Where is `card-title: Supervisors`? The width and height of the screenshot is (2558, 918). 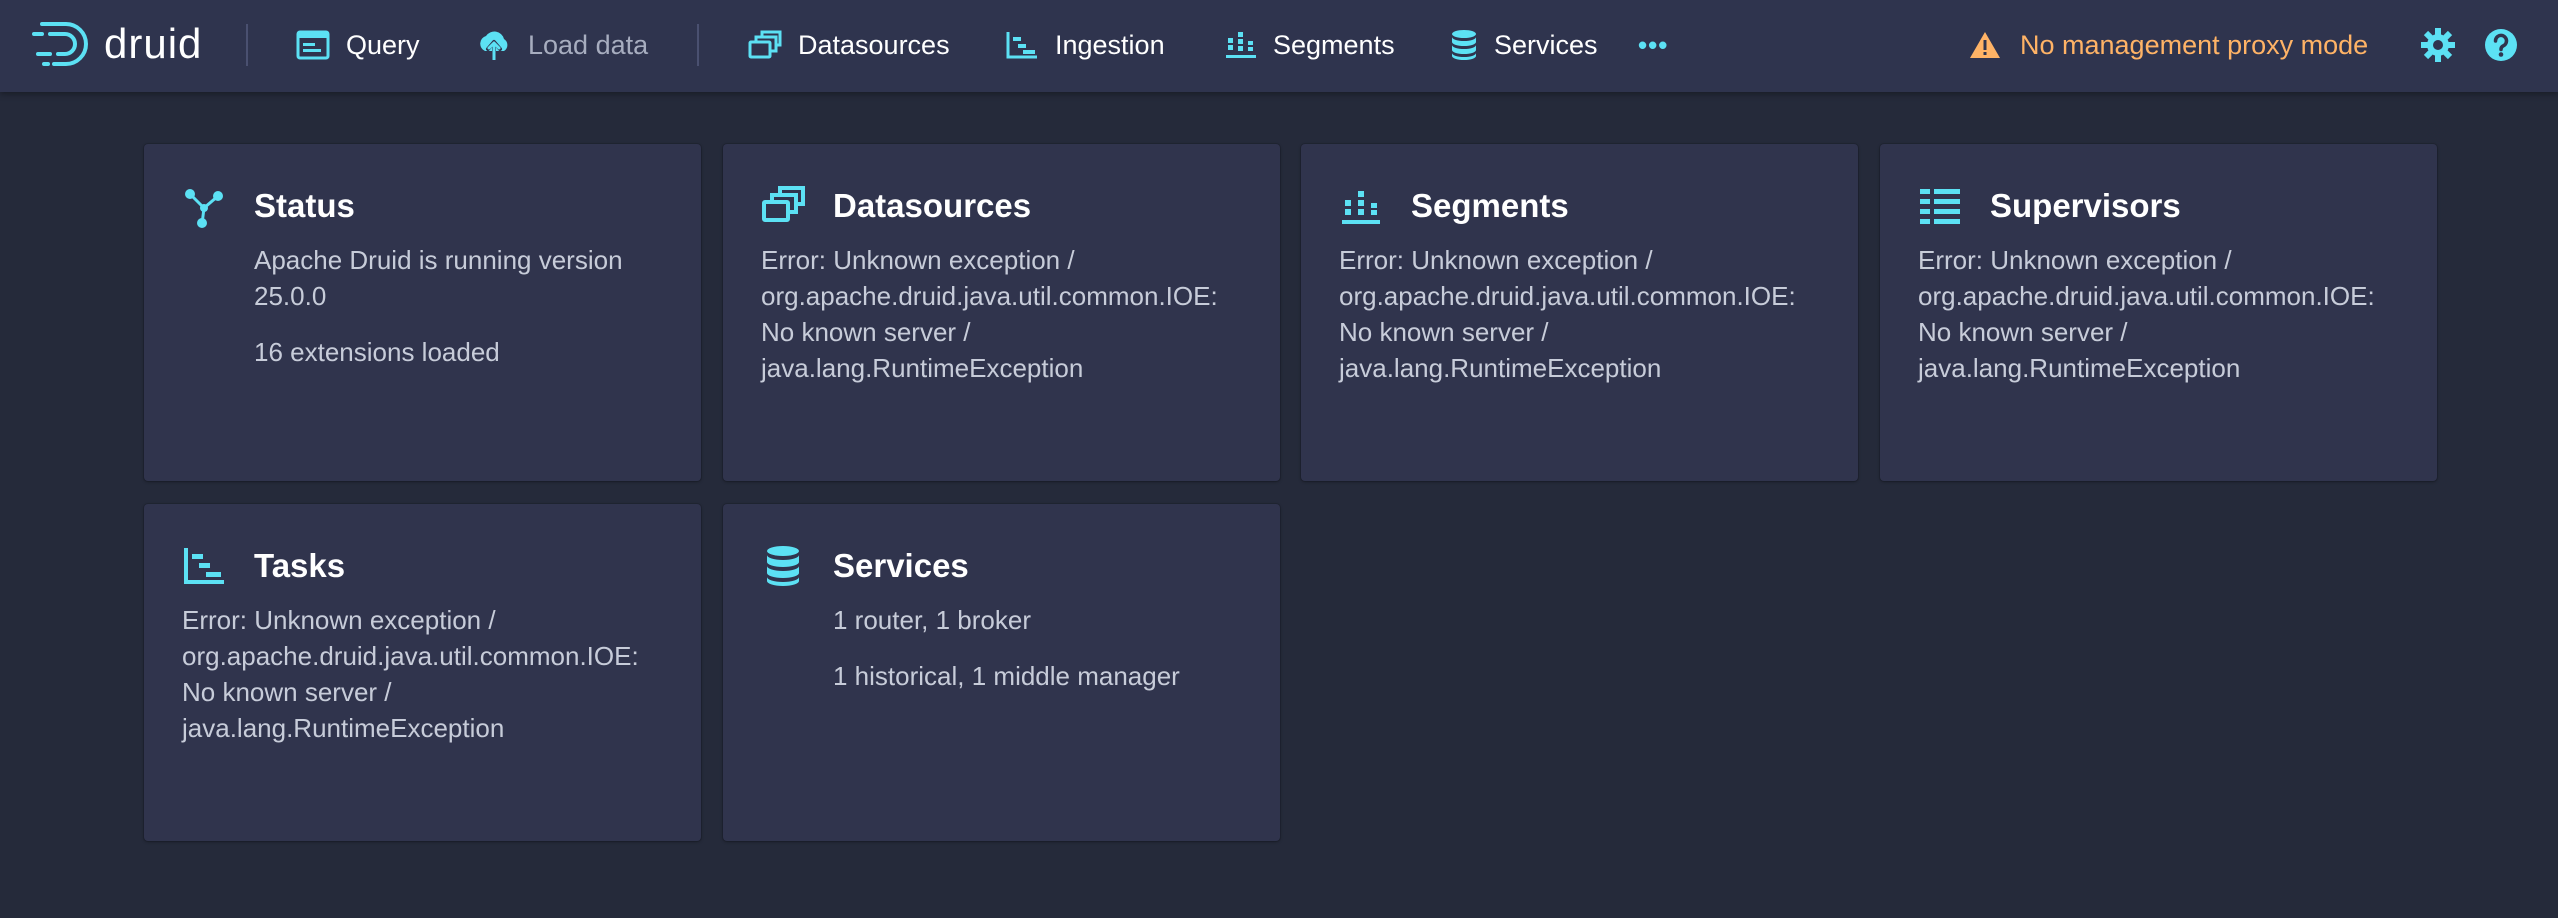
card-title: Supervisors is located at coordinates (2085, 205).